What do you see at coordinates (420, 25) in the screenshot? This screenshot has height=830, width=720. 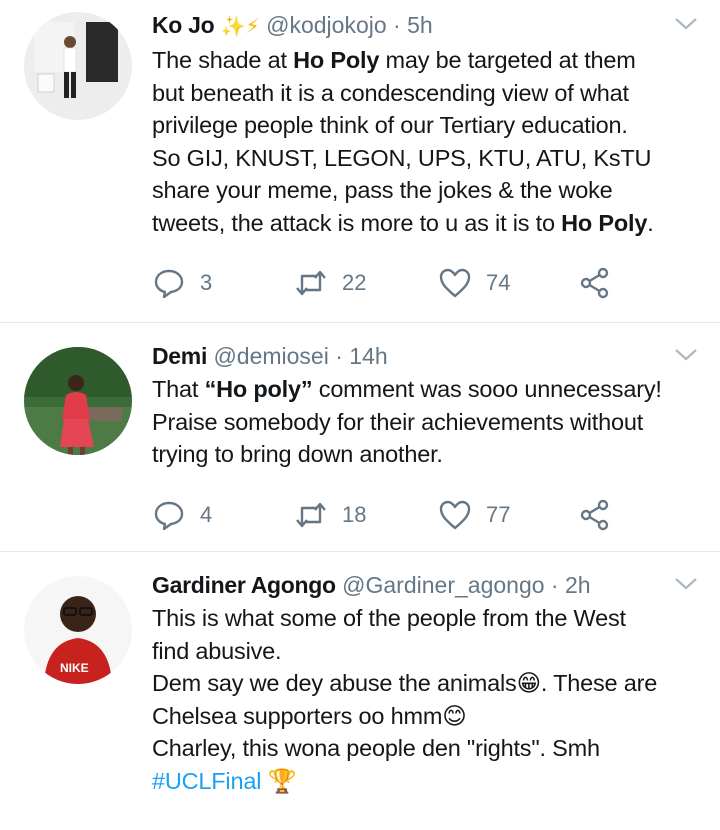 I see `timestamp: 5h` at bounding box center [420, 25].